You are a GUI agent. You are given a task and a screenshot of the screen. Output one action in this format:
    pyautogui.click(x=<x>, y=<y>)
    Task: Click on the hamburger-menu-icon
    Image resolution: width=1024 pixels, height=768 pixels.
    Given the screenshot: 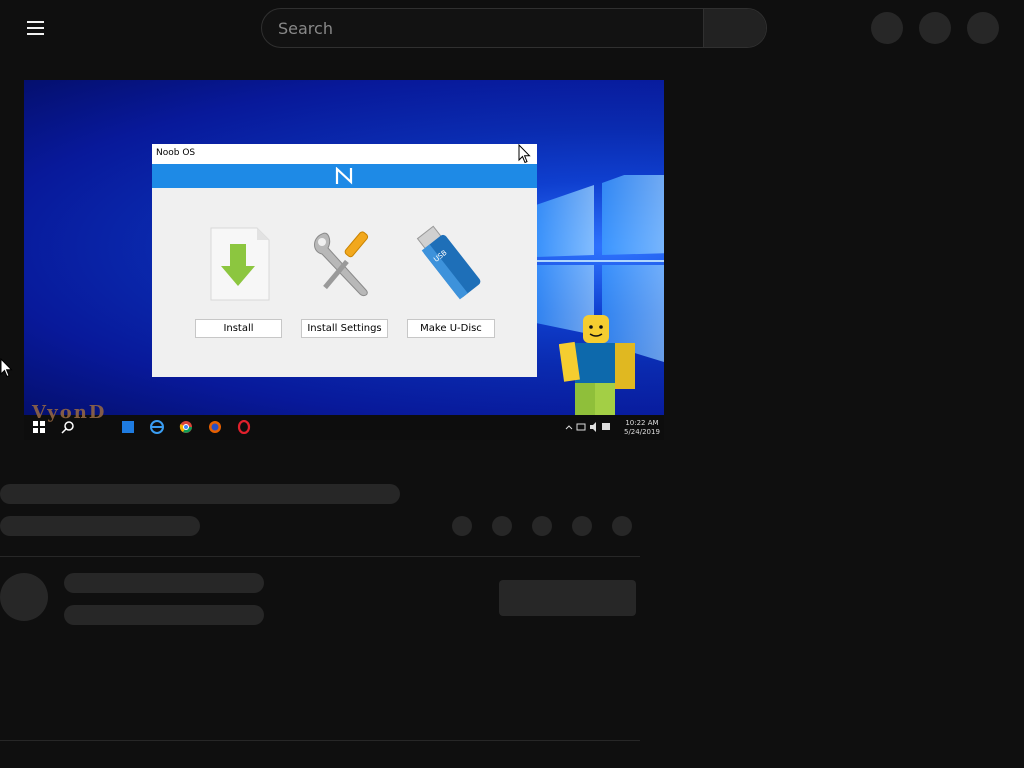 What is the action you would take?
    pyautogui.click(x=36, y=28)
    